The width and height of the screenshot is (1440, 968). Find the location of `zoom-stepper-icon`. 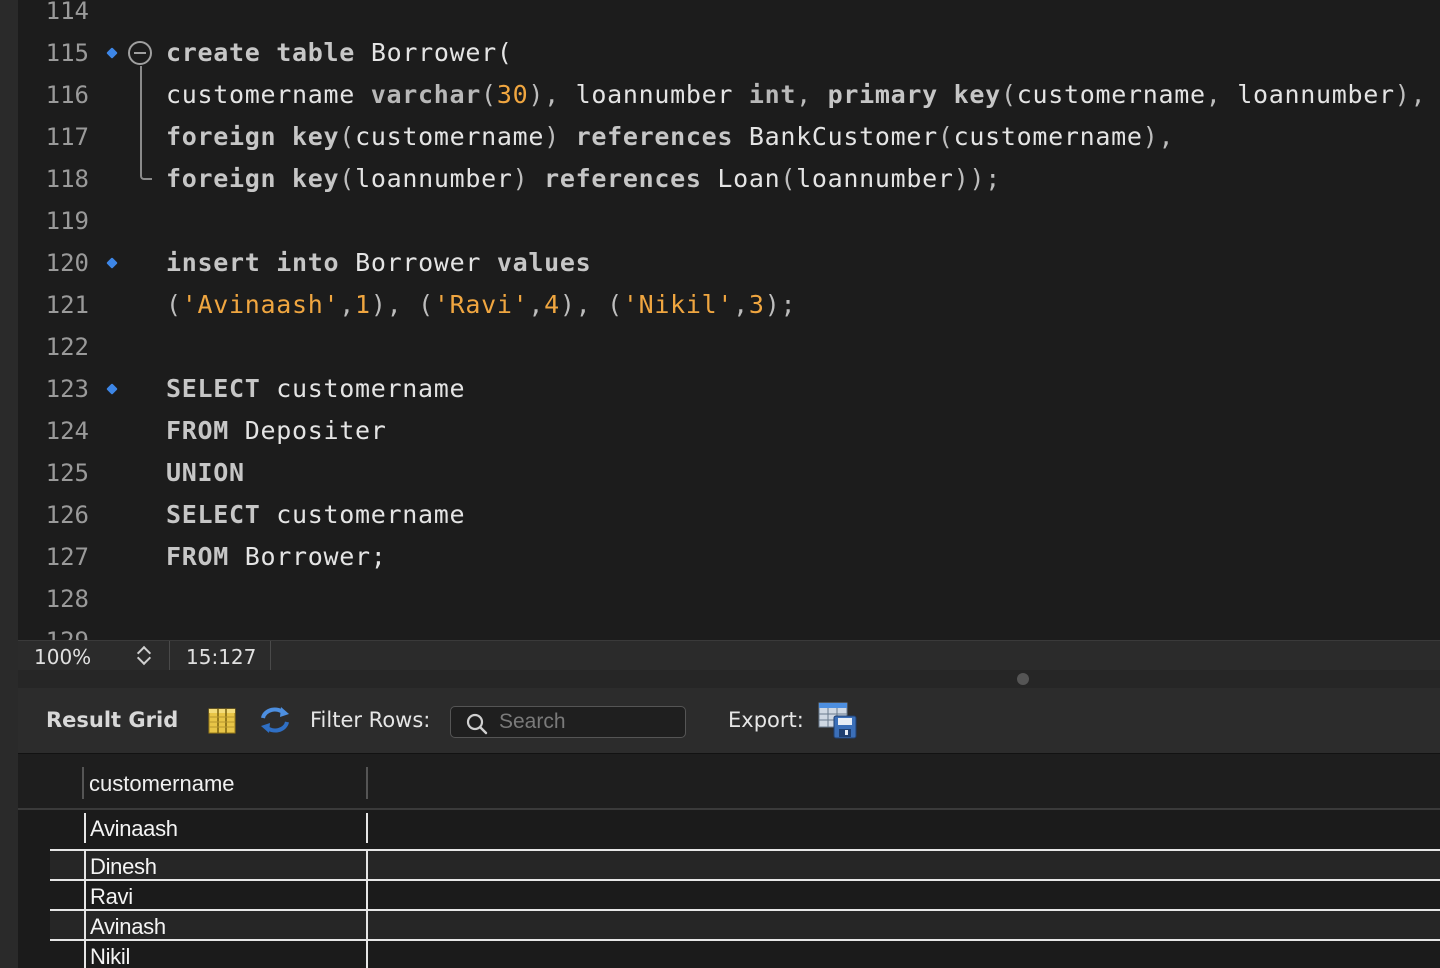

zoom-stepper-icon is located at coordinates (145, 656).